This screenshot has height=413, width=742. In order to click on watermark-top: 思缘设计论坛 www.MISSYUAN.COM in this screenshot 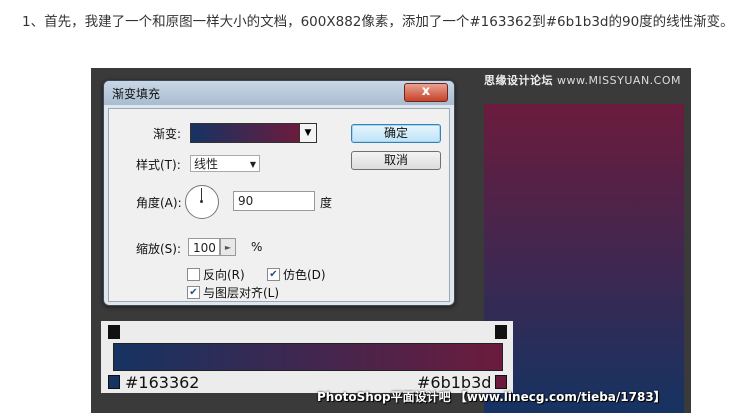, I will do `click(582, 80)`.